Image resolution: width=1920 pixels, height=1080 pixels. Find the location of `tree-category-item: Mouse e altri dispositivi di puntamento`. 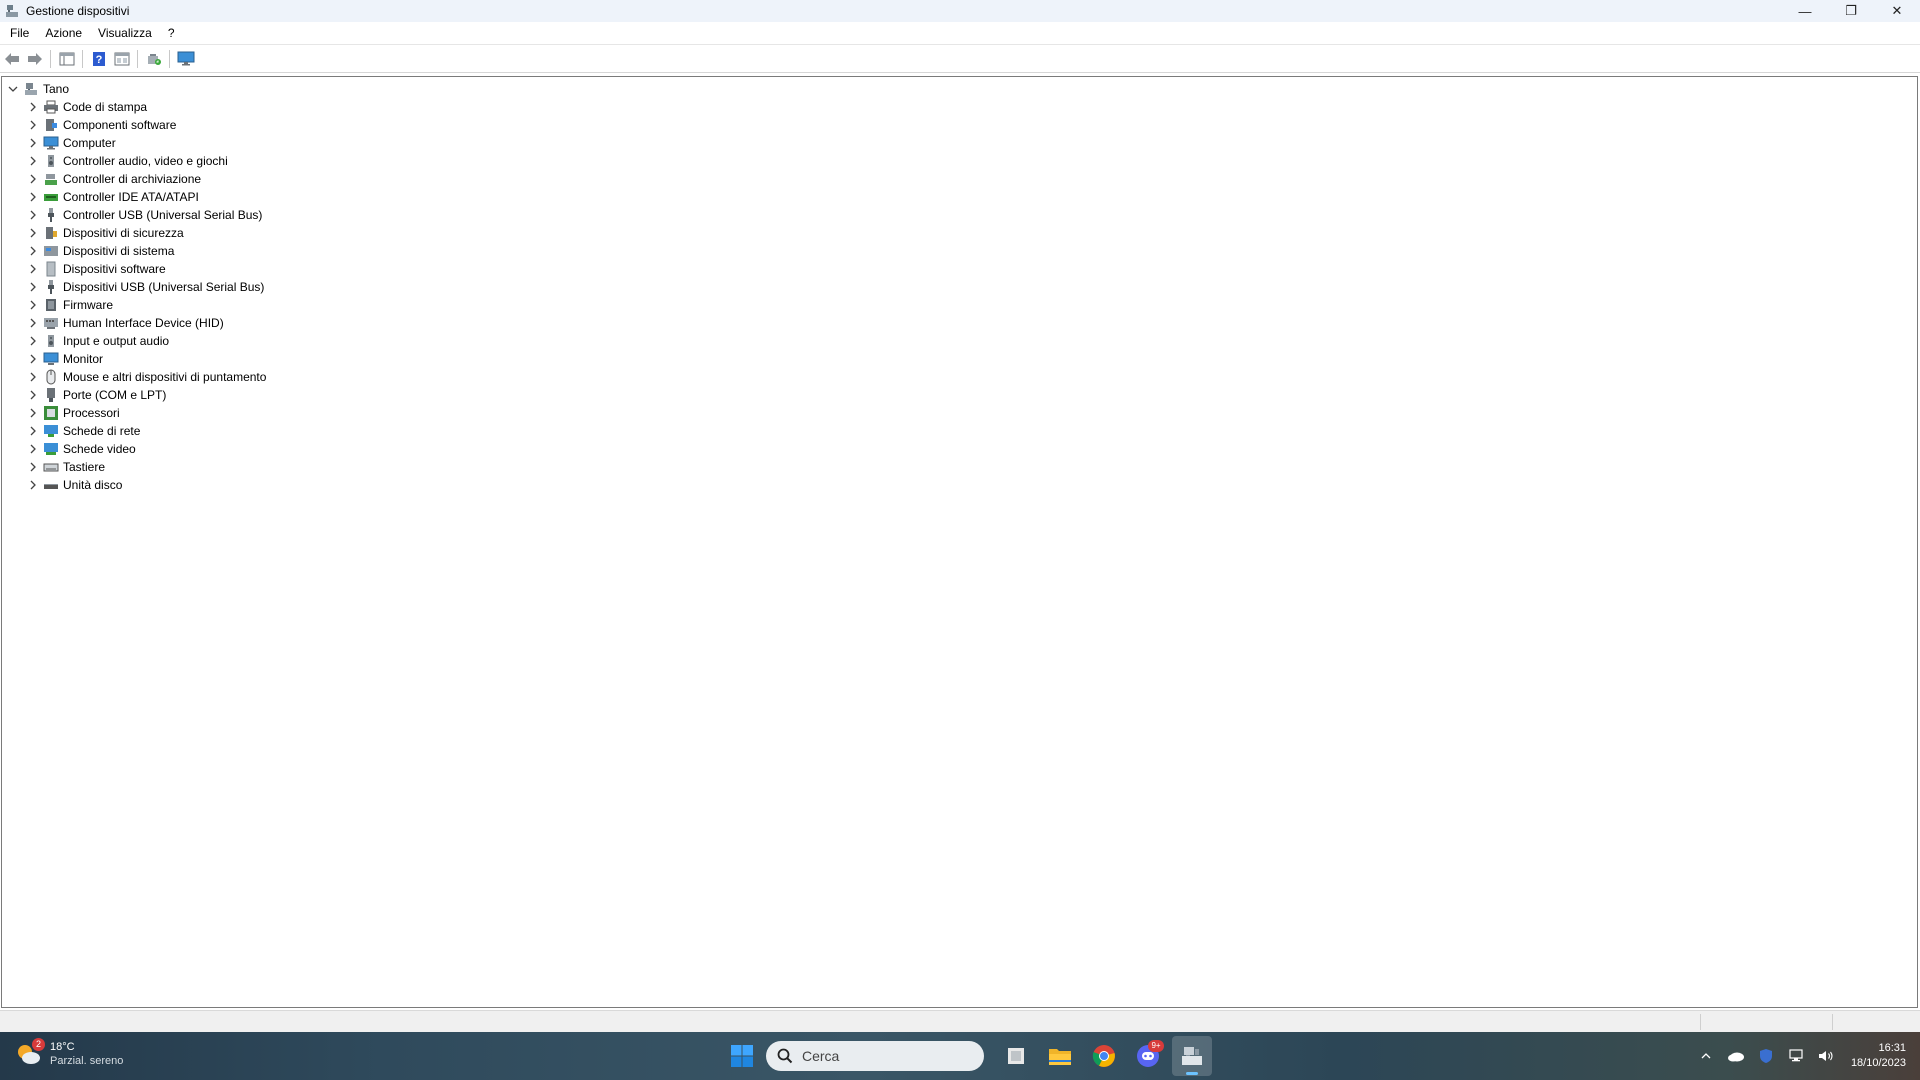

tree-category-item: Mouse e altri dispositivi di puntamento is located at coordinates (146, 377).